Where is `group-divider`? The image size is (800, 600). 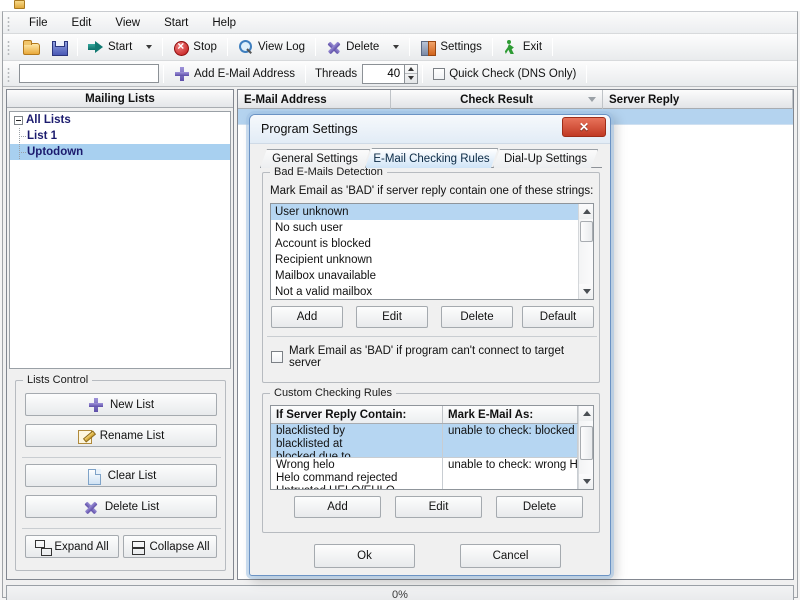
group-divider is located at coordinates (432, 336).